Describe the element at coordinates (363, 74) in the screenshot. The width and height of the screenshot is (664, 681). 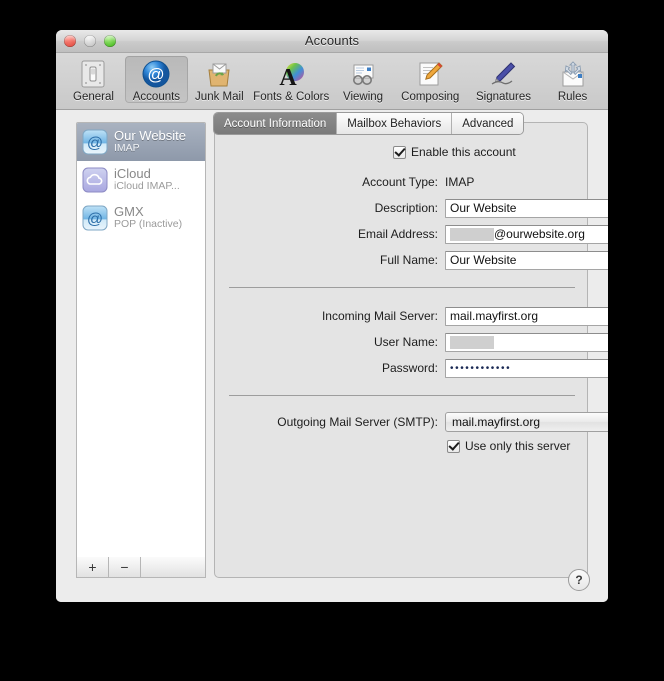
I see `viewing-glasses-icon` at that location.